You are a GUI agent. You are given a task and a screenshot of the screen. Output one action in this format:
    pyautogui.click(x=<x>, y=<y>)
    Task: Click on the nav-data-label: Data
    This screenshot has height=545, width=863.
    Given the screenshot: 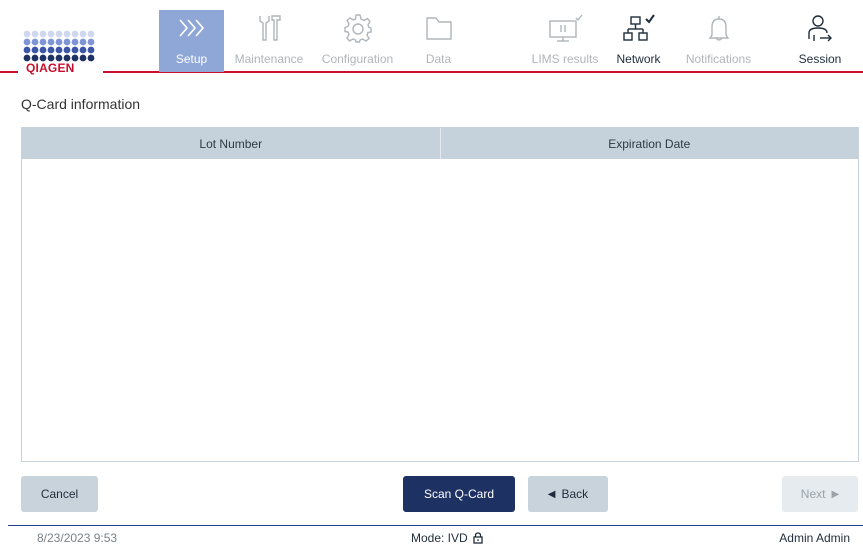 What is the action you would take?
    pyautogui.click(x=438, y=59)
    